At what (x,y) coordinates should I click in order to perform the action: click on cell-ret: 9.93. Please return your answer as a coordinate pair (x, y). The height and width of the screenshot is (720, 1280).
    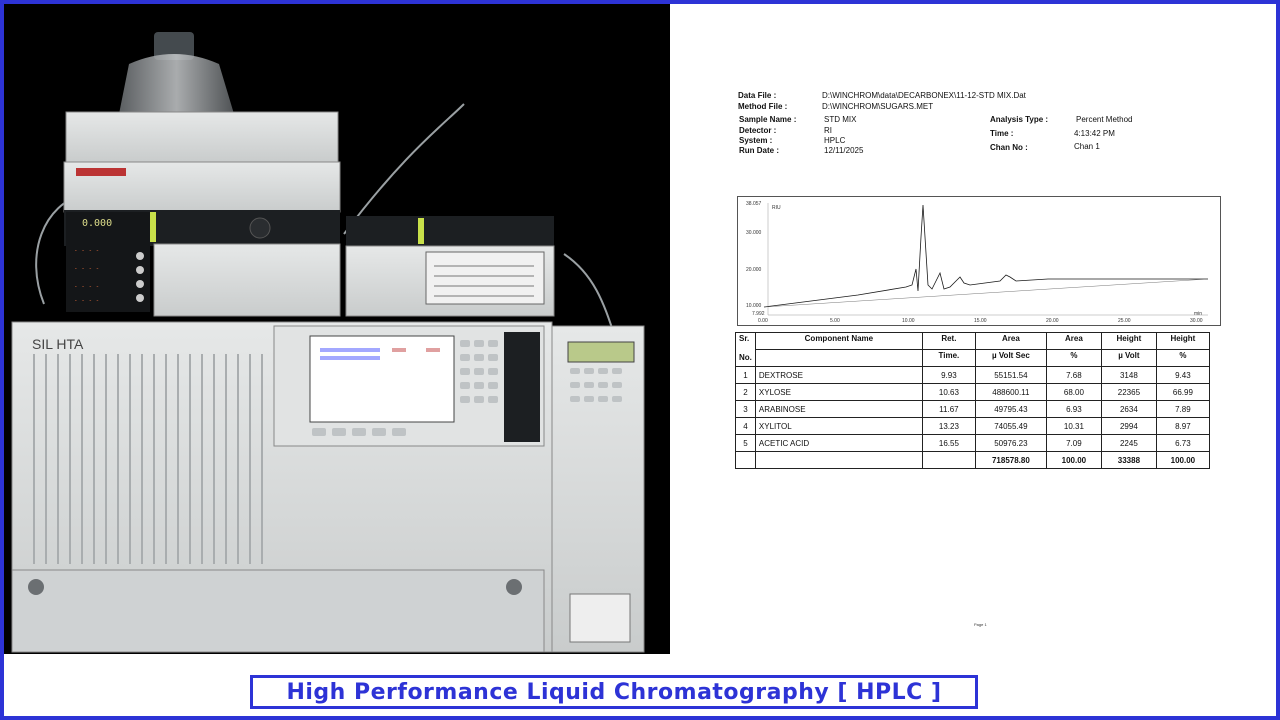
    Looking at the image, I should click on (948, 375).